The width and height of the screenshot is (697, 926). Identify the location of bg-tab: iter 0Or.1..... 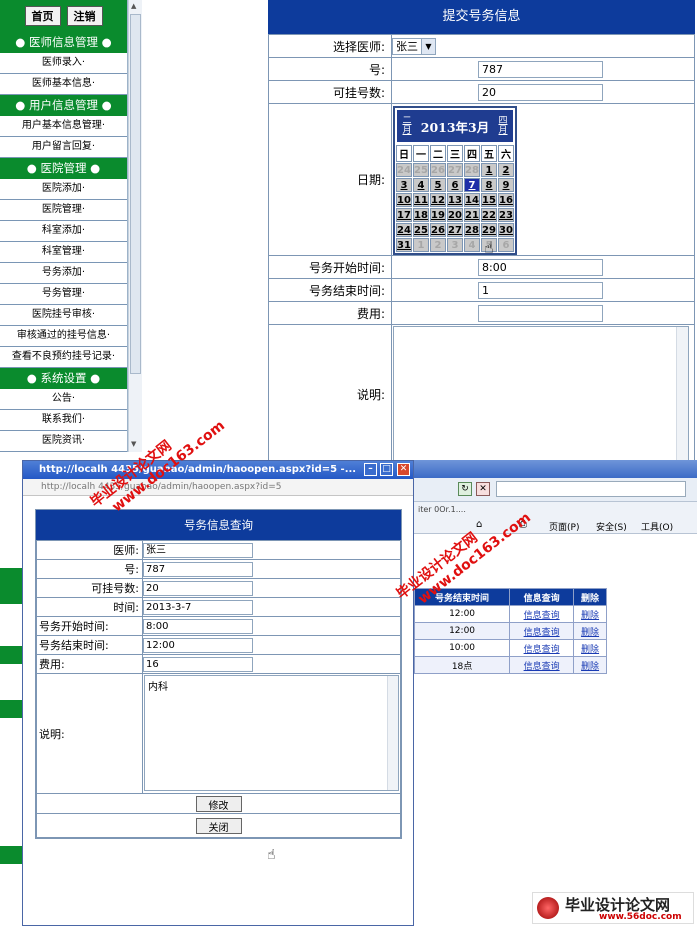
(442, 509).